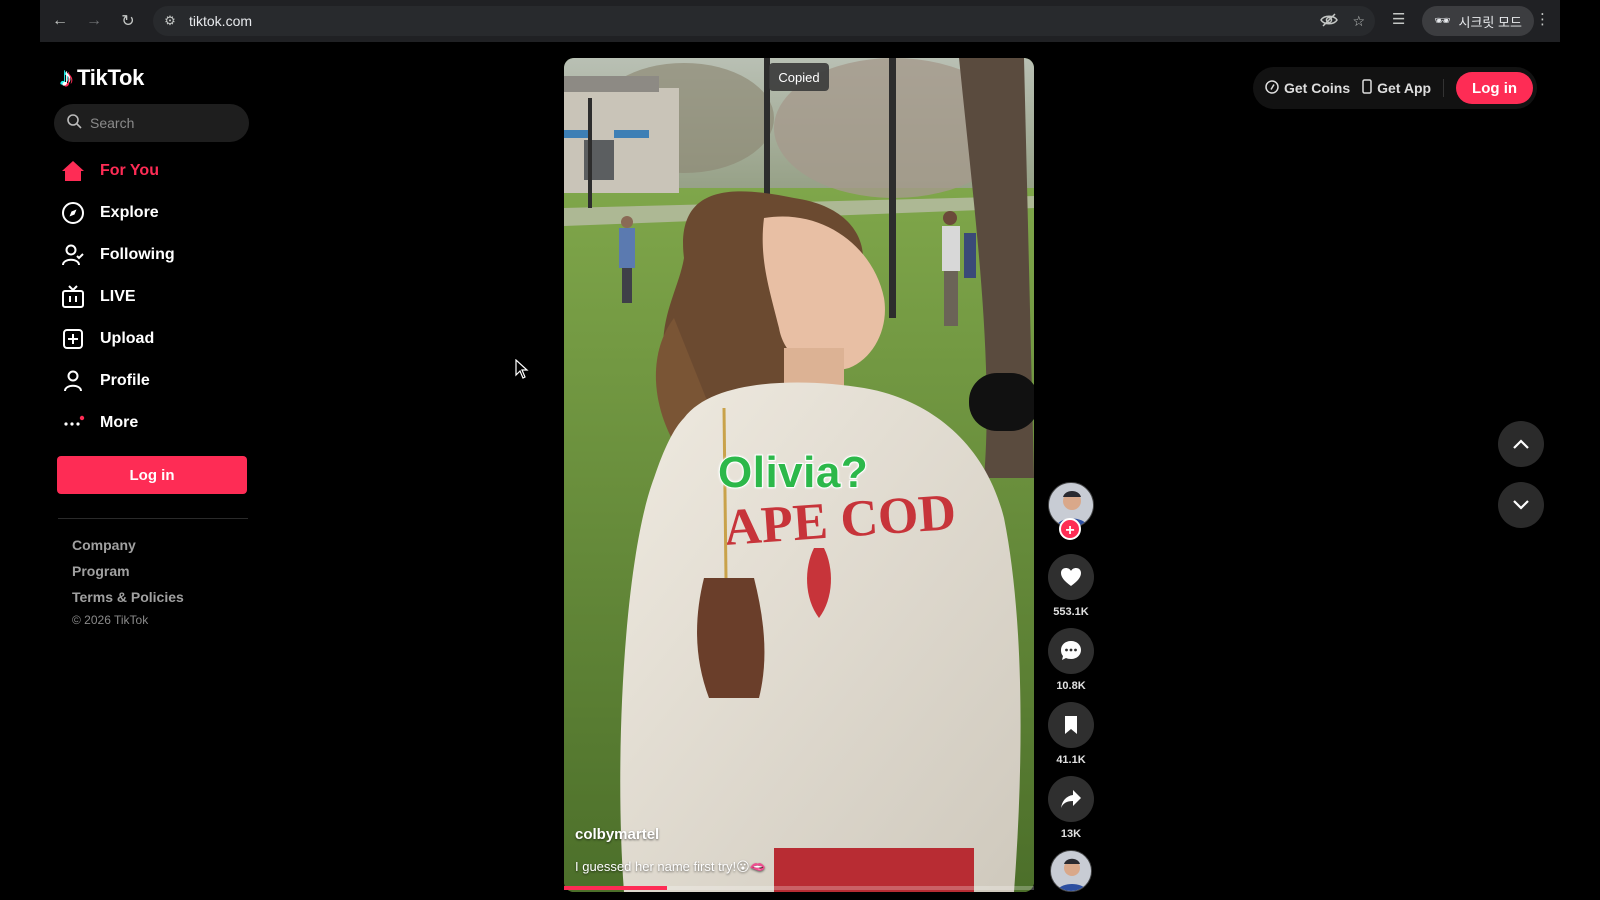 This screenshot has height=900, width=1600. What do you see at coordinates (153, 518) in the screenshot?
I see `sidebar-divider` at bounding box center [153, 518].